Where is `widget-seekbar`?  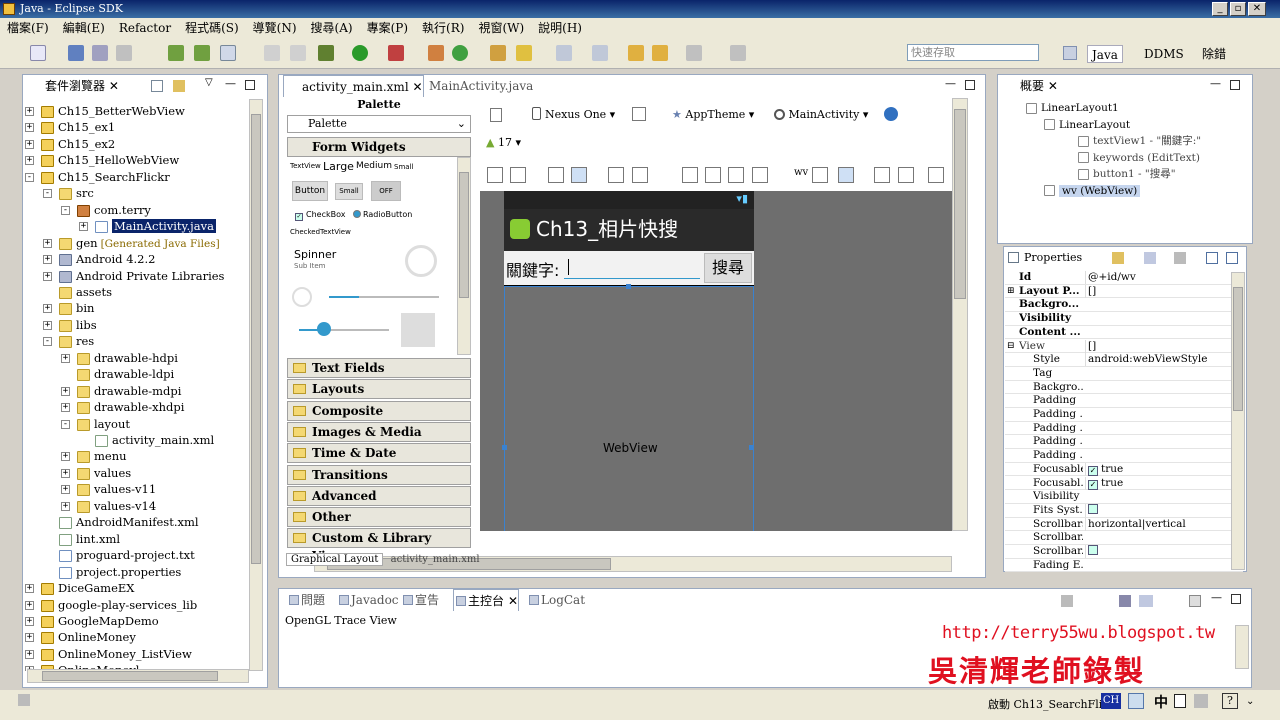
widget-seekbar is located at coordinates (344, 330).